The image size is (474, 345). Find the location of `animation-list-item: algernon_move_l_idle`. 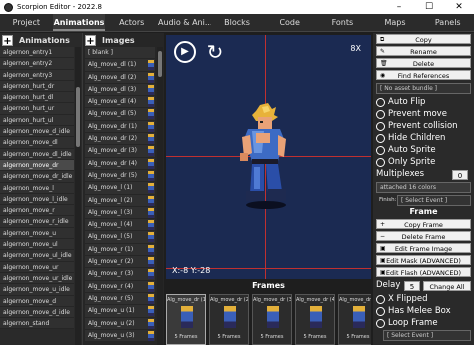

animation-list-item: algernon_move_l_idle is located at coordinates (37, 199).